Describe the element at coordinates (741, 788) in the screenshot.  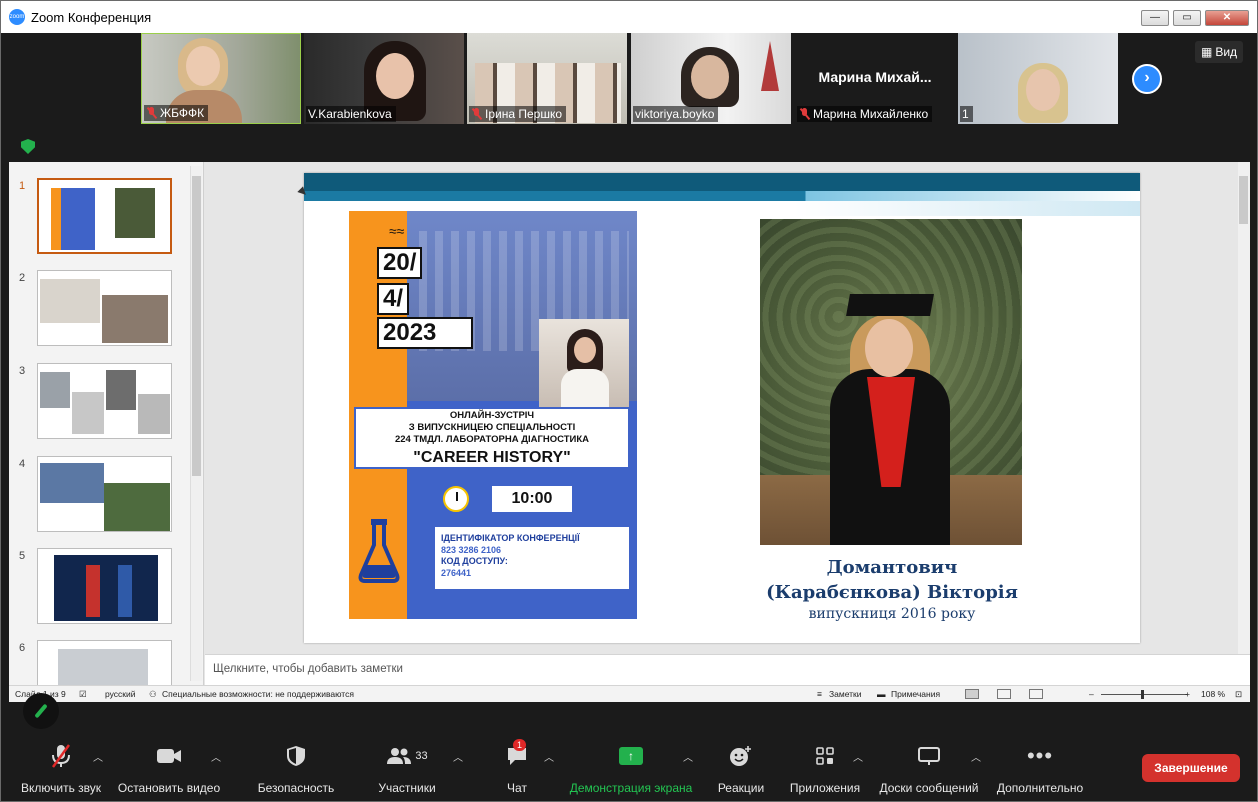
I see `reactions-label: Реакции` at that location.